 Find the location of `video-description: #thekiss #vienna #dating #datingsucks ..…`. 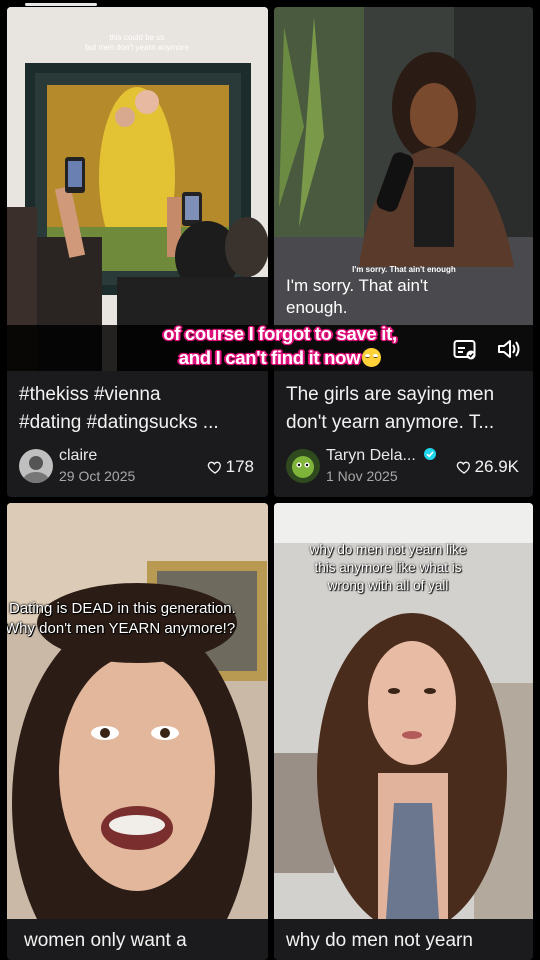

video-description: #thekiss #vienna #dating #datingsucks ..… is located at coordinates (119, 408).